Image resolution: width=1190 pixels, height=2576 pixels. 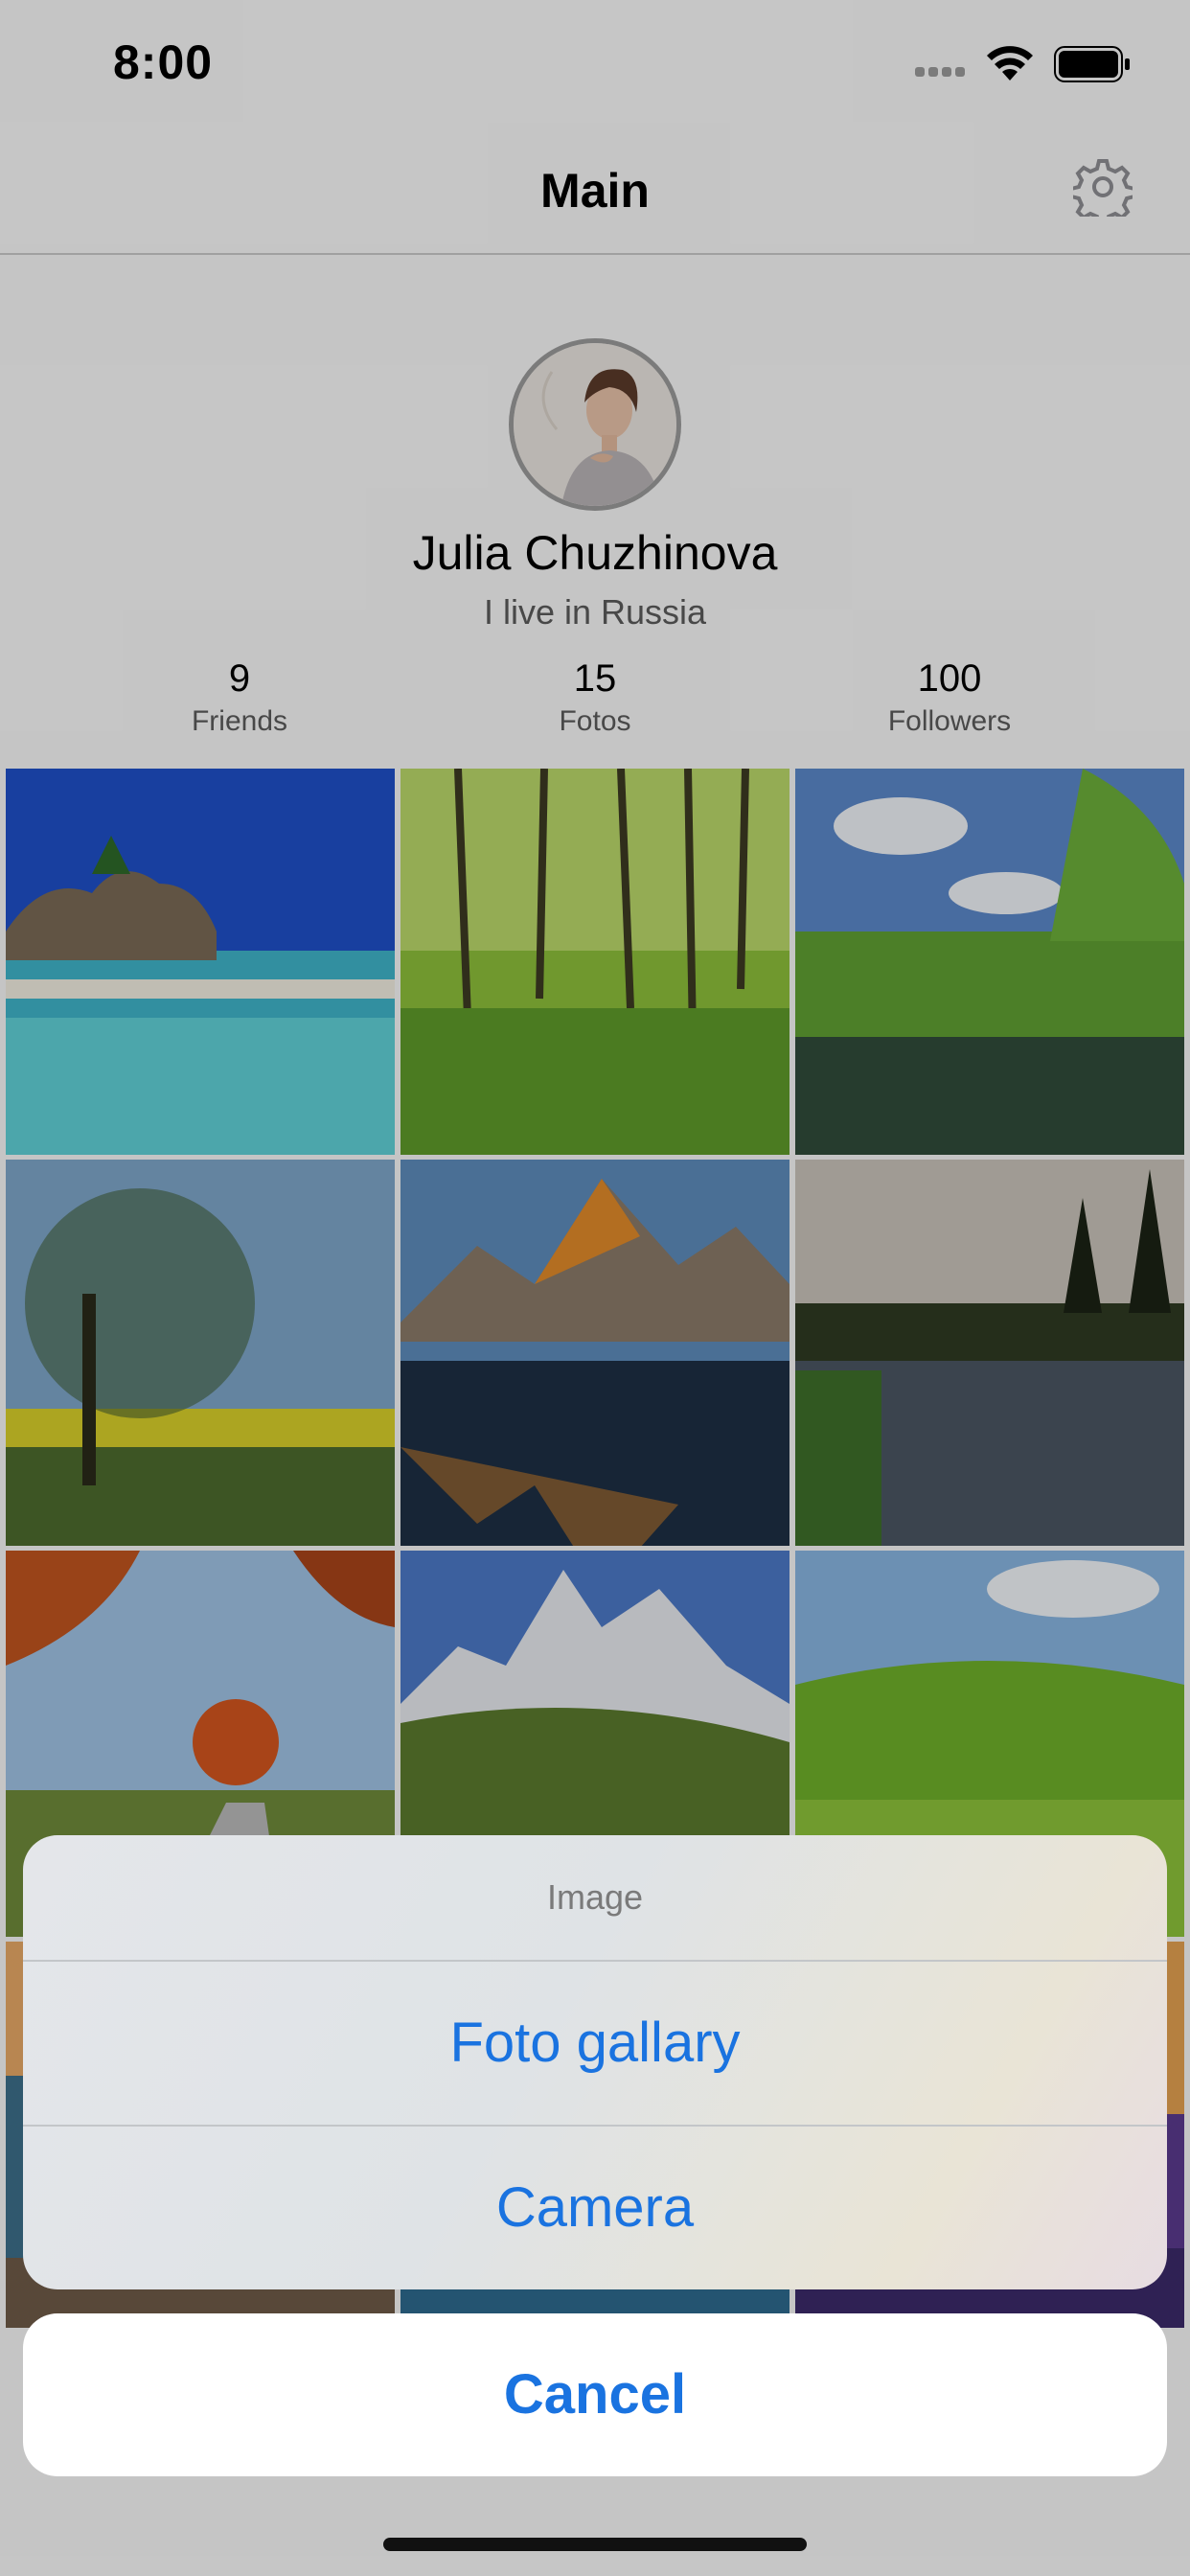 What do you see at coordinates (595, 2394) in the screenshot?
I see `cancel-button: Cancel` at bounding box center [595, 2394].